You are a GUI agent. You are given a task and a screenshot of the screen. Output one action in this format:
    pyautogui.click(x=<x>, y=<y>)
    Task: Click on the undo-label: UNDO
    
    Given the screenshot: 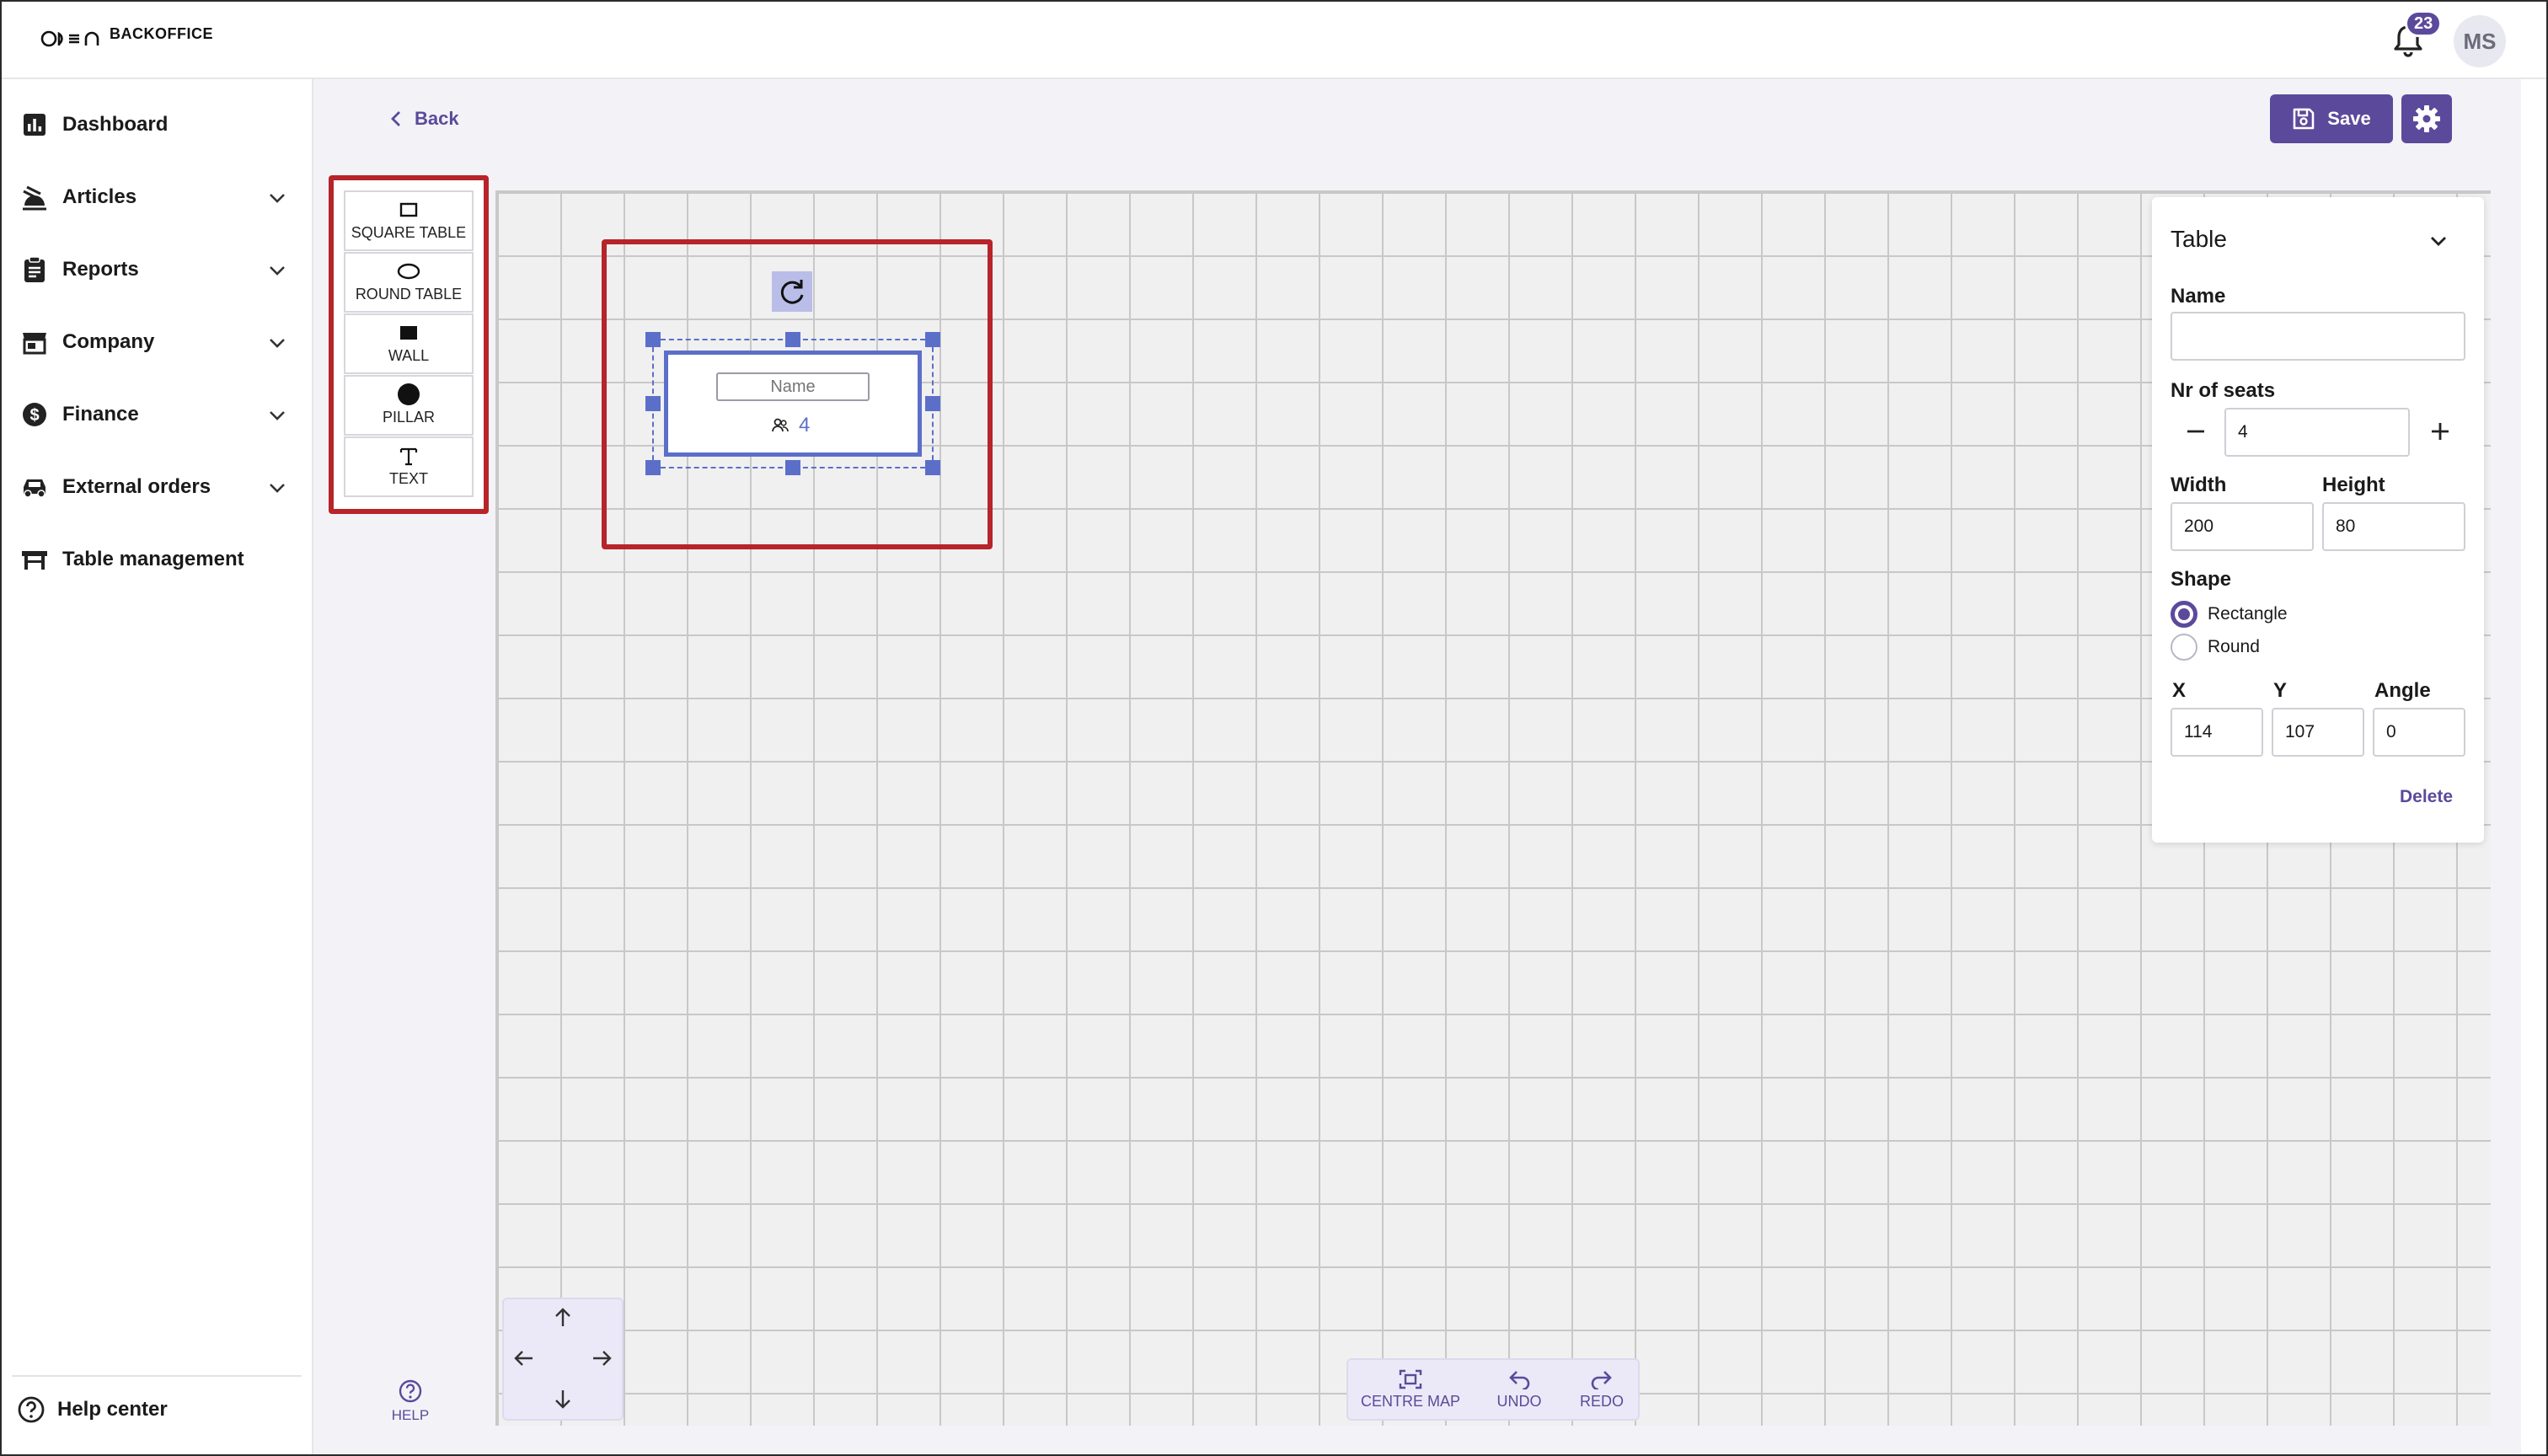 What is the action you would take?
    pyautogui.click(x=1519, y=1401)
    